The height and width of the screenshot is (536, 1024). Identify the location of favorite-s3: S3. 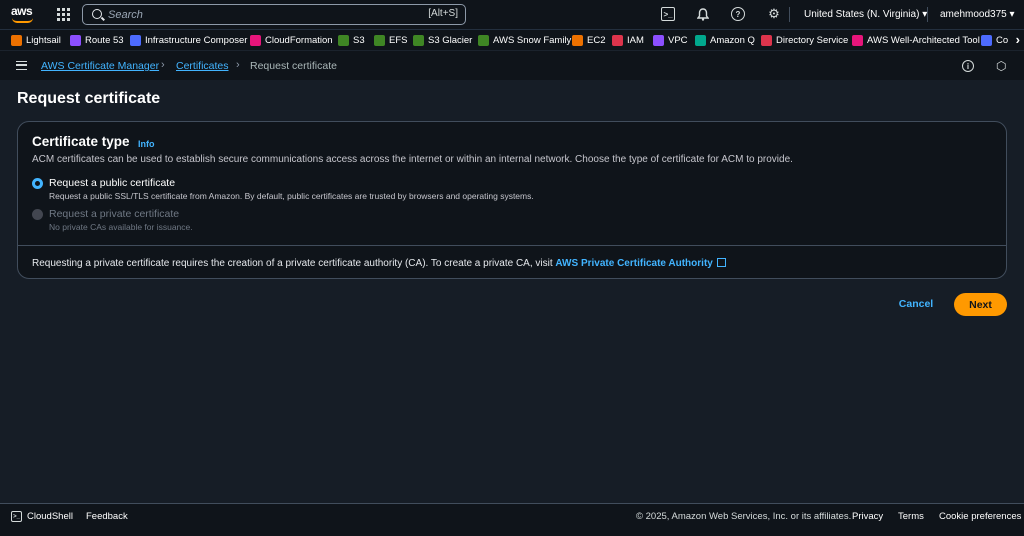
(351, 40).